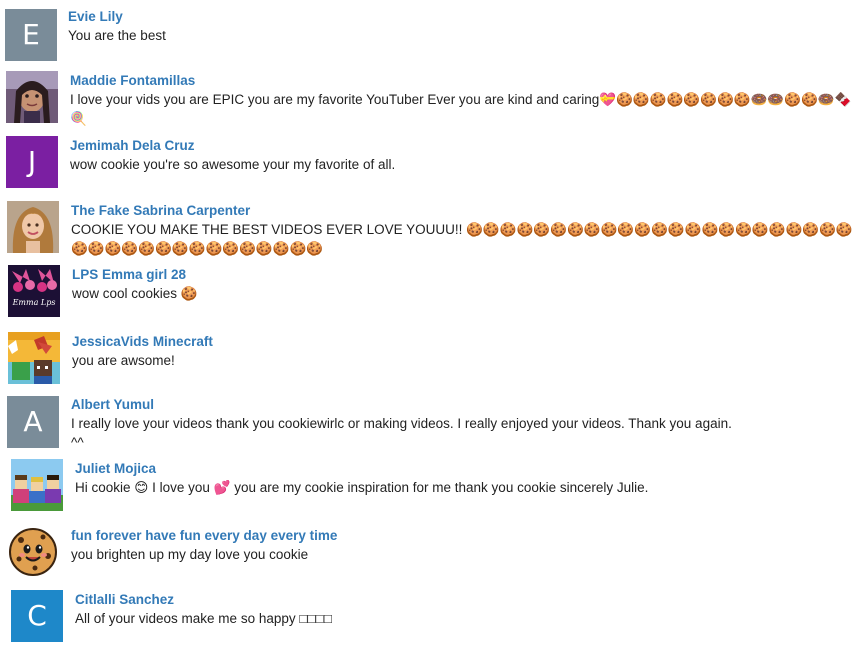  I want to click on avatar-letter: C, so click(37, 615).